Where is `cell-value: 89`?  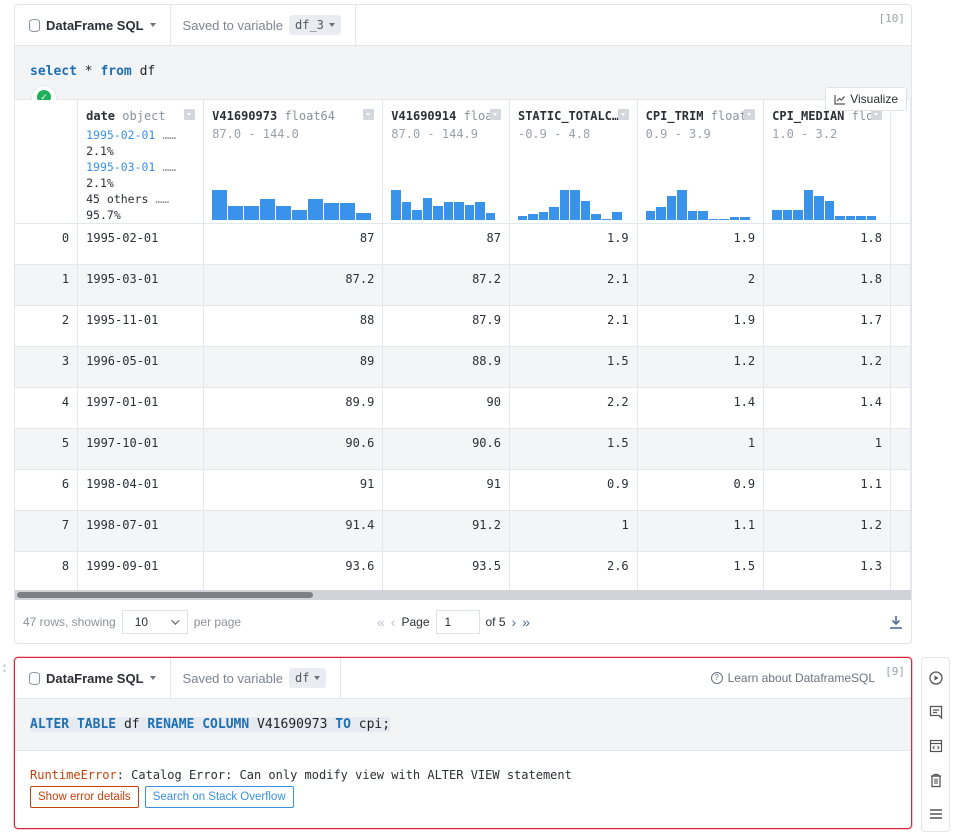 cell-value: 89 is located at coordinates (293, 367).